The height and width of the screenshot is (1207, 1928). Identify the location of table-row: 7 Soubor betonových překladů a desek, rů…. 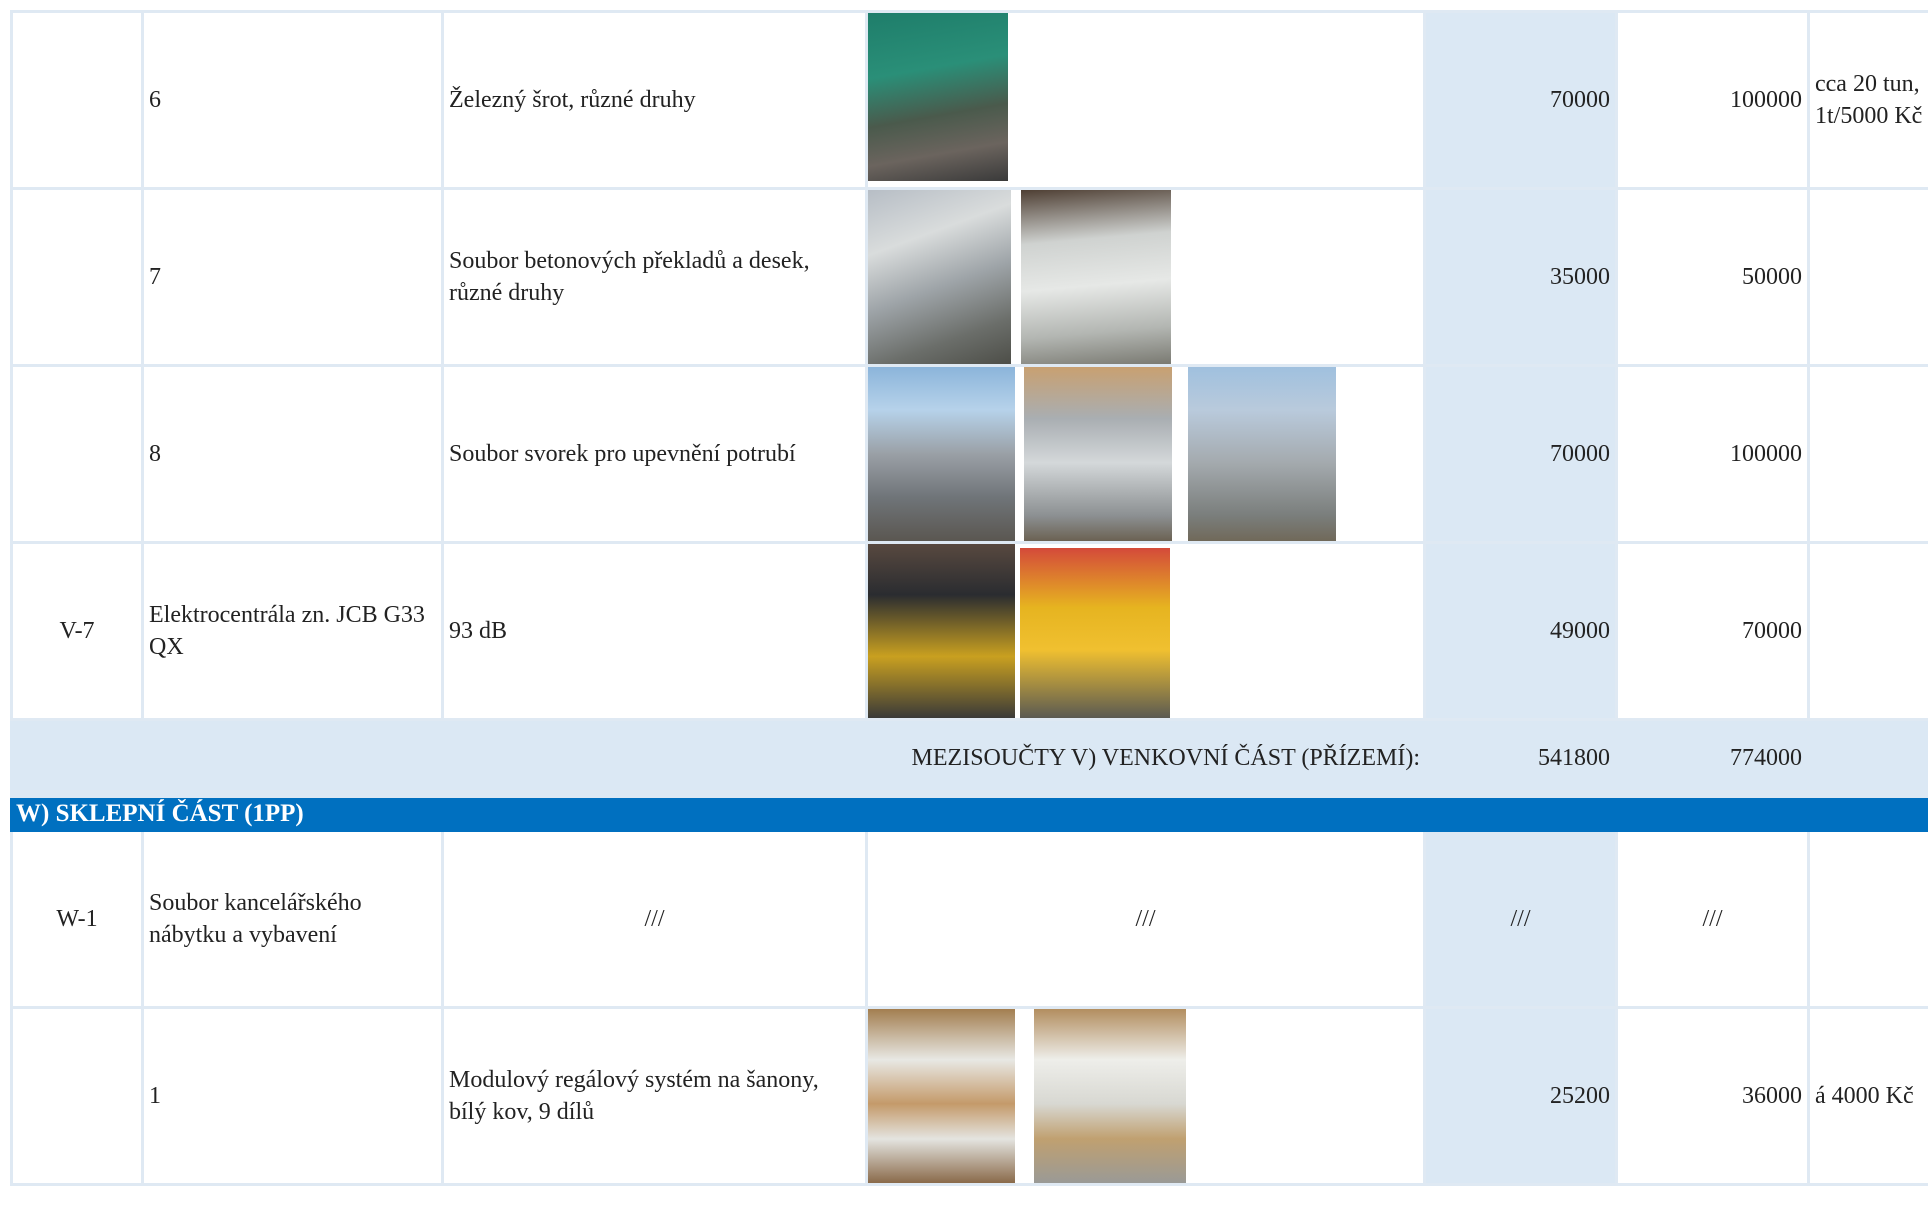
(969, 277).